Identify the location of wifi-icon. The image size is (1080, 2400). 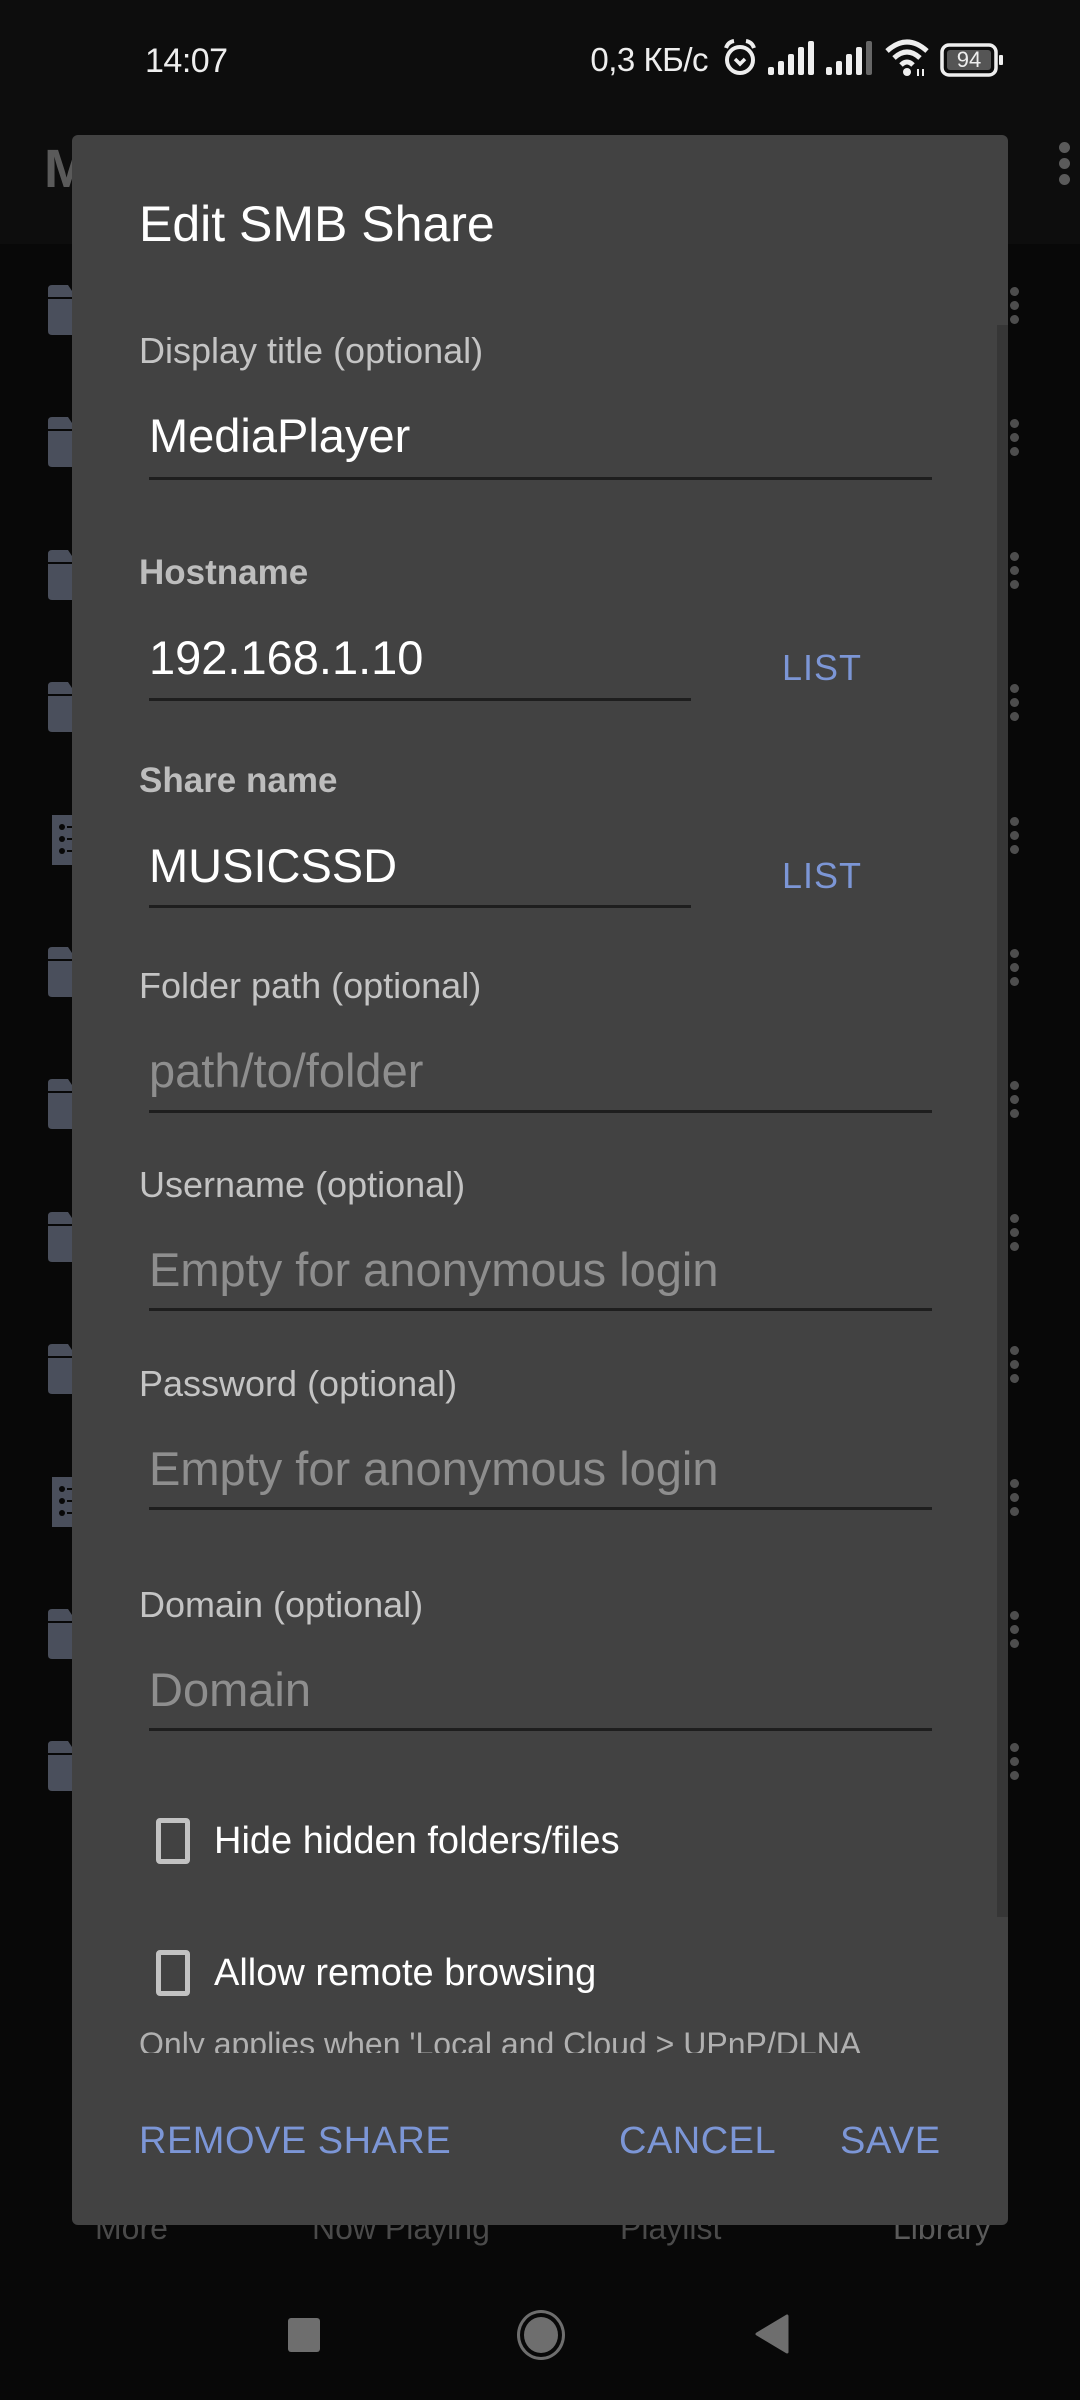
(907, 60).